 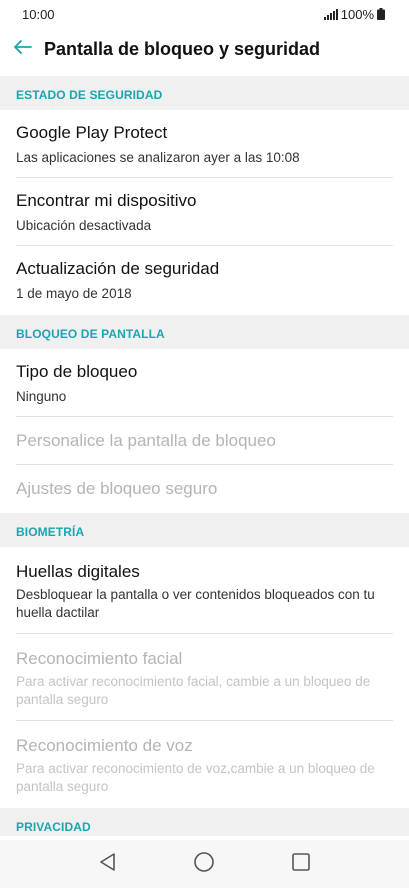 What do you see at coordinates (204, 822) in the screenshot?
I see `section-header-privacy: PRIVACIDAD` at bounding box center [204, 822].